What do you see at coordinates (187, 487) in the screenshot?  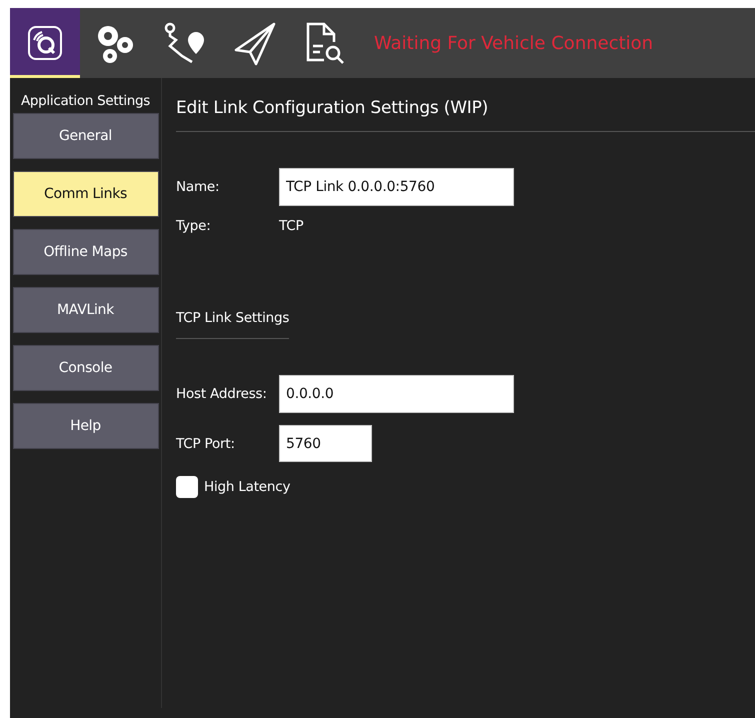 I see `checkbox` at bounding box center [187, 487].